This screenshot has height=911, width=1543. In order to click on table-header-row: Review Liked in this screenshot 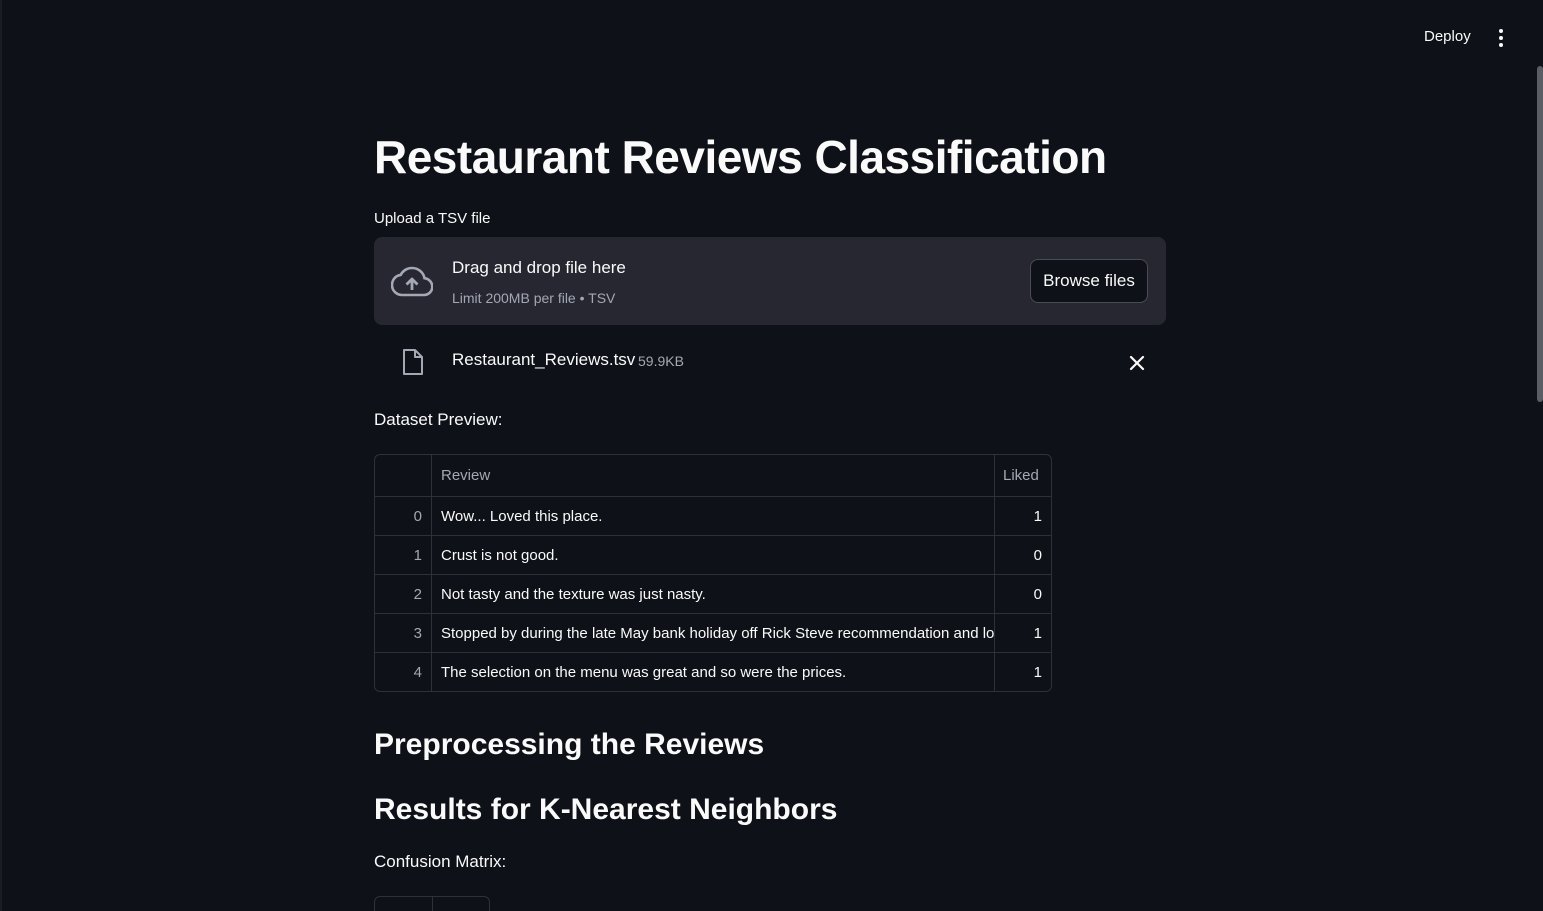, I will do `click(713, 475)`.